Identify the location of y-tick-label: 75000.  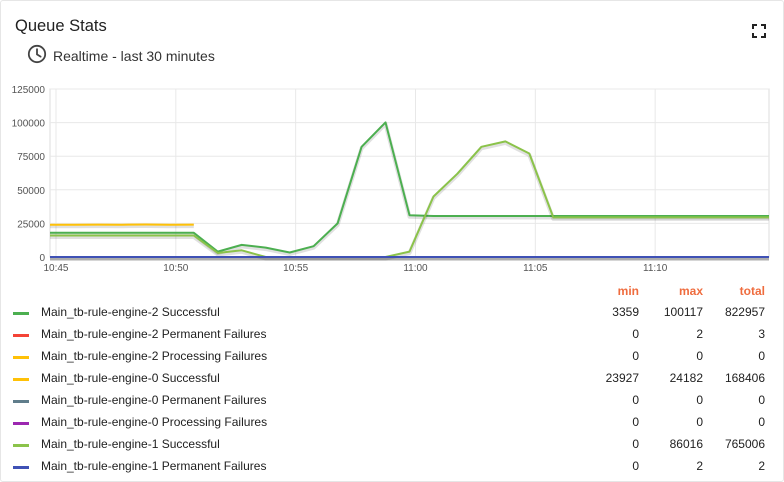
(31, 157).